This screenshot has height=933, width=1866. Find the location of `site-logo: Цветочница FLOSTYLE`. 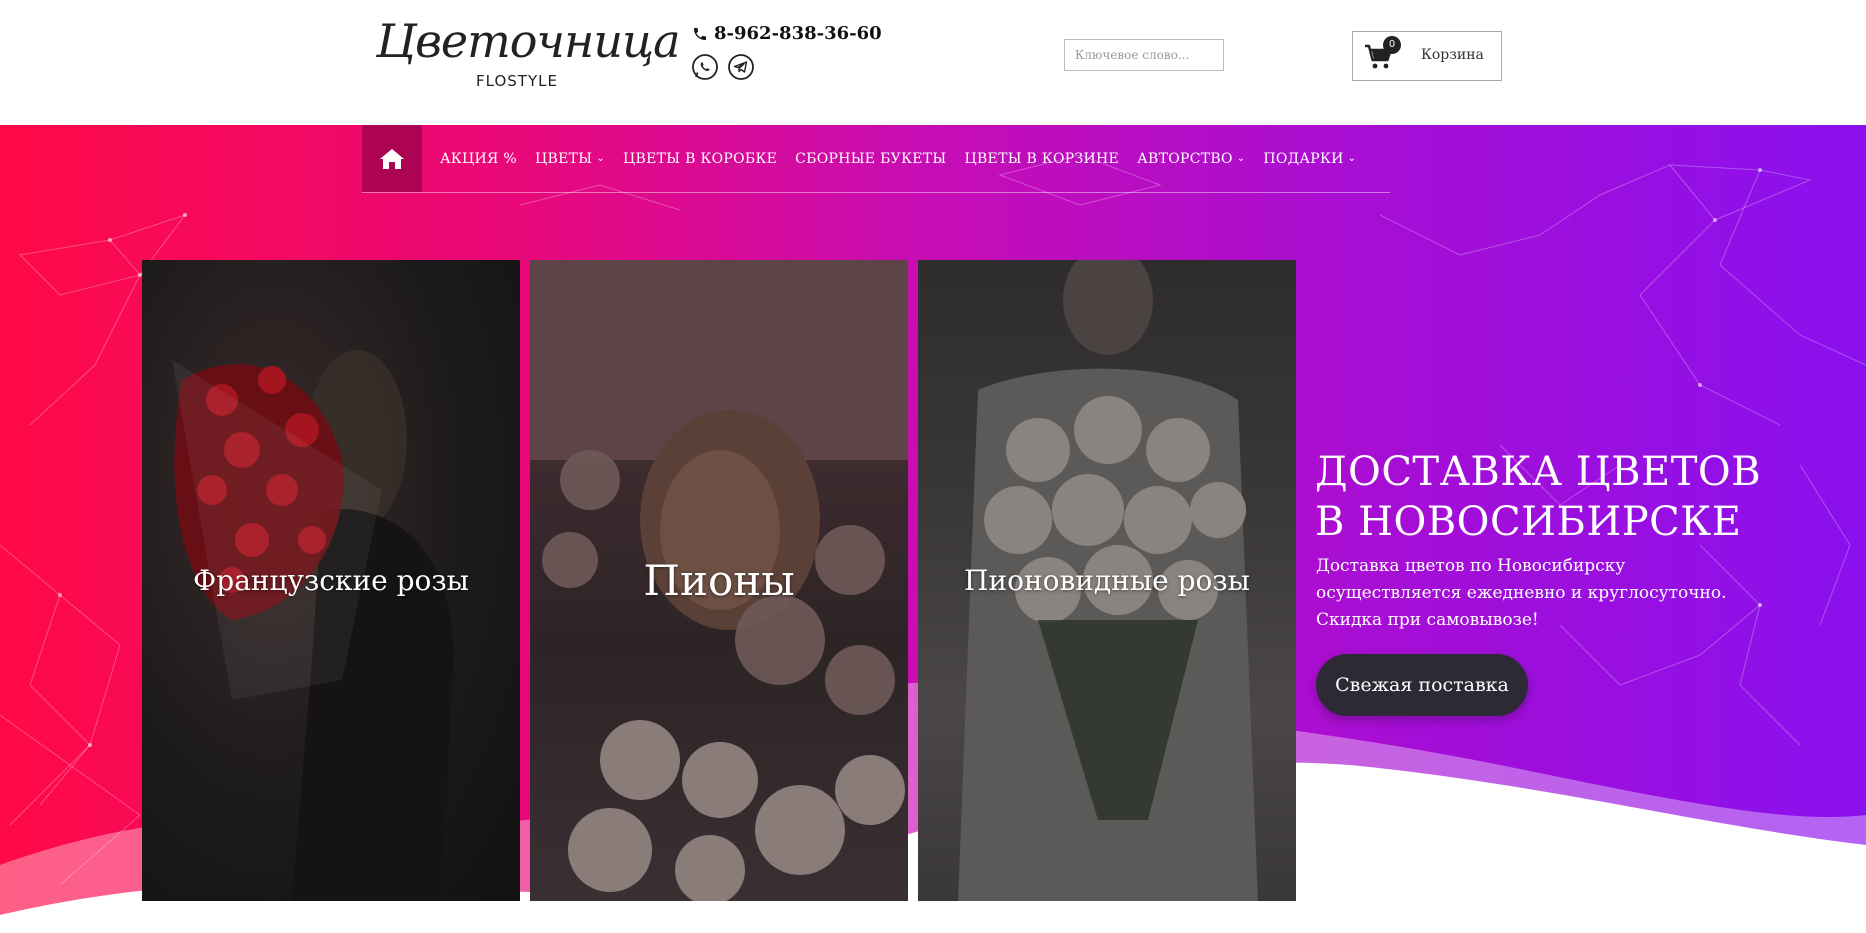

site-logo: Цветочница FLOSTYLE is located at coordinates (528, 54).